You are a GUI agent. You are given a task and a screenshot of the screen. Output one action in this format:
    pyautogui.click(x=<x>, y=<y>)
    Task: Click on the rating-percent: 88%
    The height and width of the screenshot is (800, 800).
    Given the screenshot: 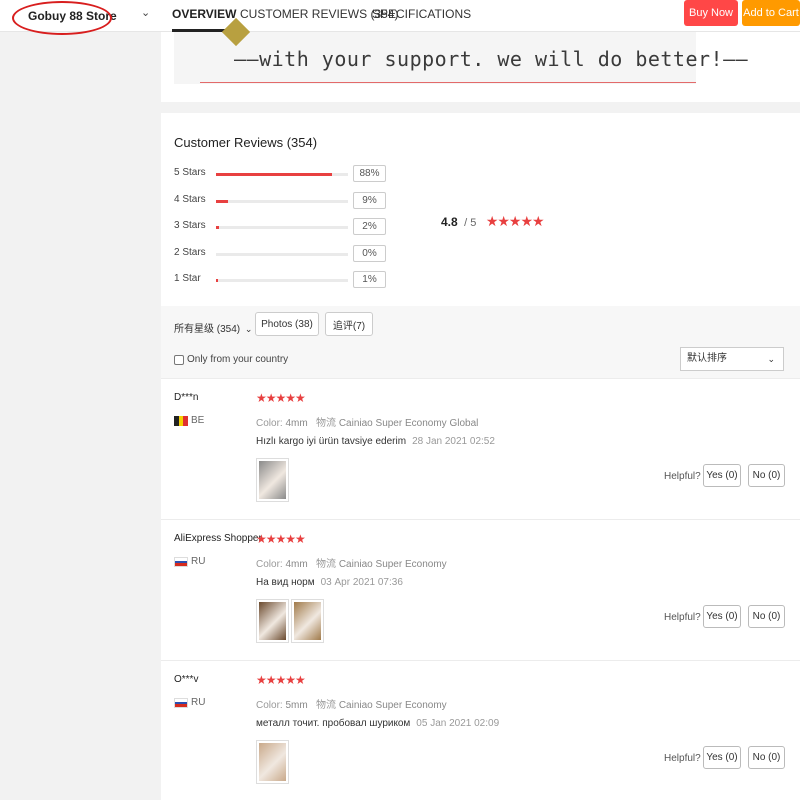 What is the action you would take?
    pyautogui.click(x=369, y=173)
    